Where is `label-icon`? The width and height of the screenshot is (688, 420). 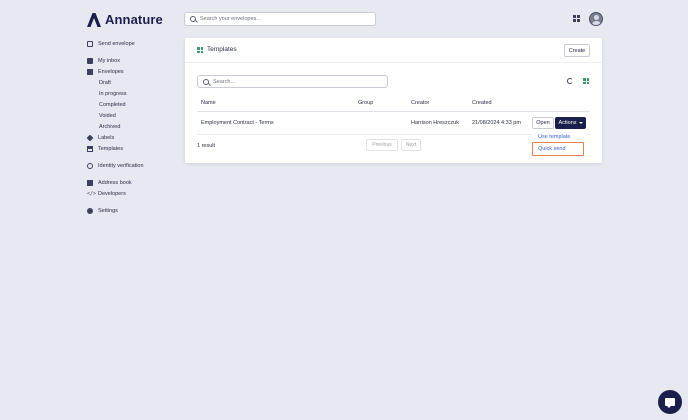
label-icon is located at coordinates (90, 137).